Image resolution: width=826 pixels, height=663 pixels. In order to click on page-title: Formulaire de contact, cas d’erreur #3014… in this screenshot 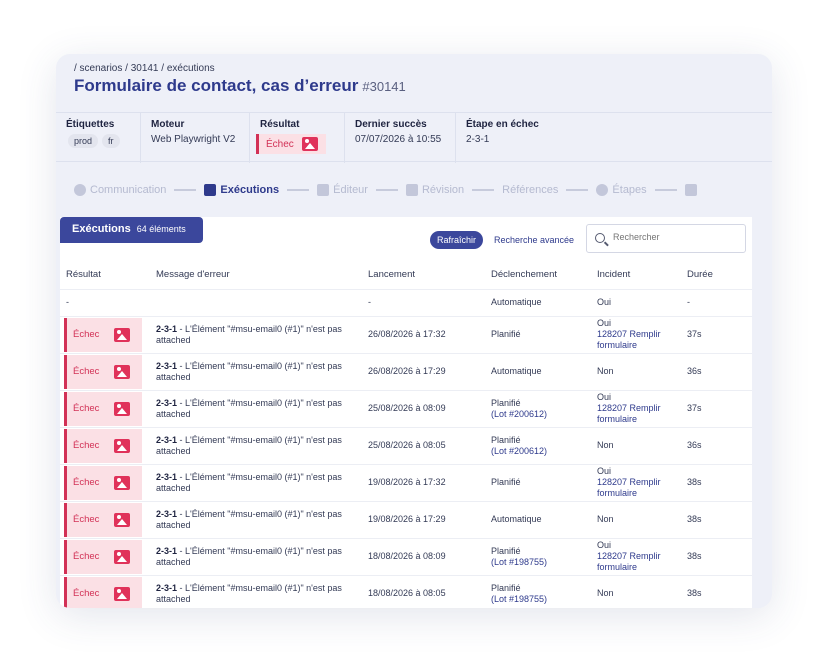, I will do `click(240, 86)`.